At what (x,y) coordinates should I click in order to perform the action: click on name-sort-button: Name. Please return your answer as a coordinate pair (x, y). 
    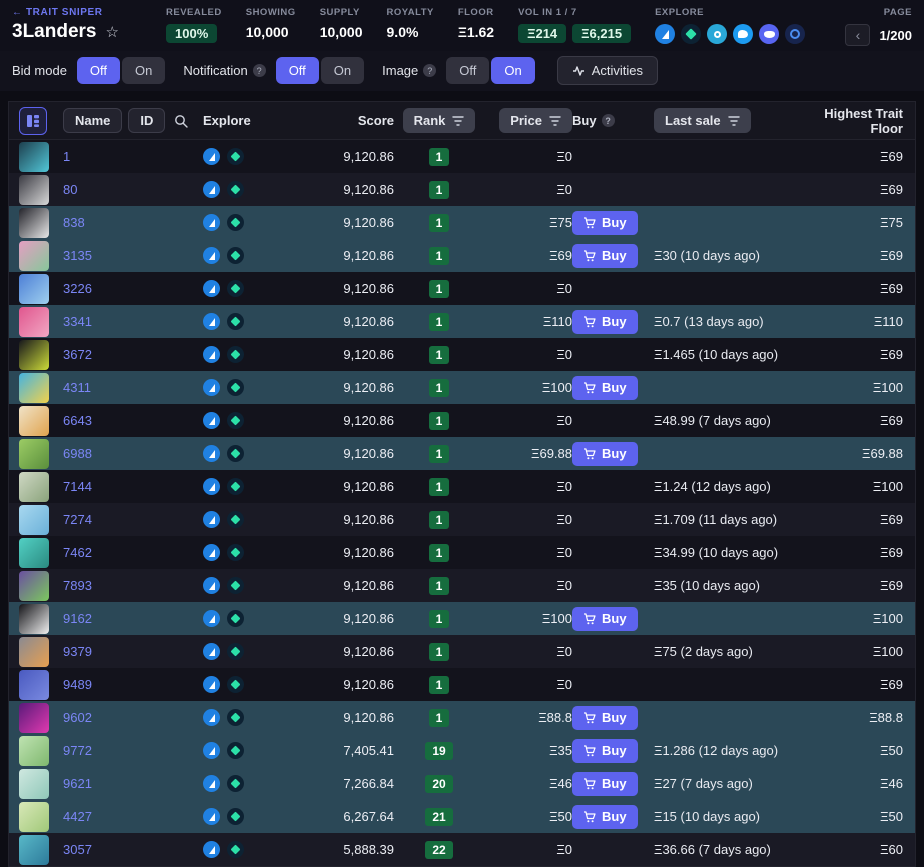
    Looking at the image, I should click on (93, 120).